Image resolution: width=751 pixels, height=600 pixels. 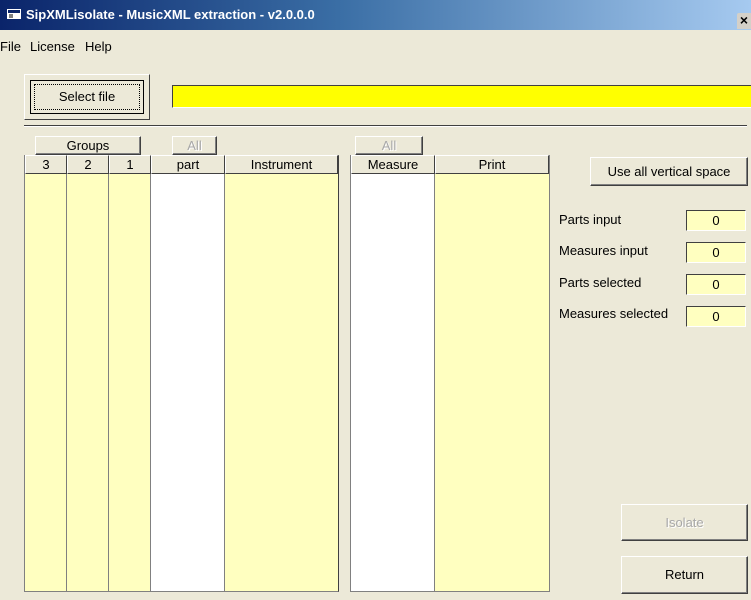 What do you see at coordinates (88, 145) in the screenshot?
I see `groups-button: Groups` at bounding box center [88, 145].